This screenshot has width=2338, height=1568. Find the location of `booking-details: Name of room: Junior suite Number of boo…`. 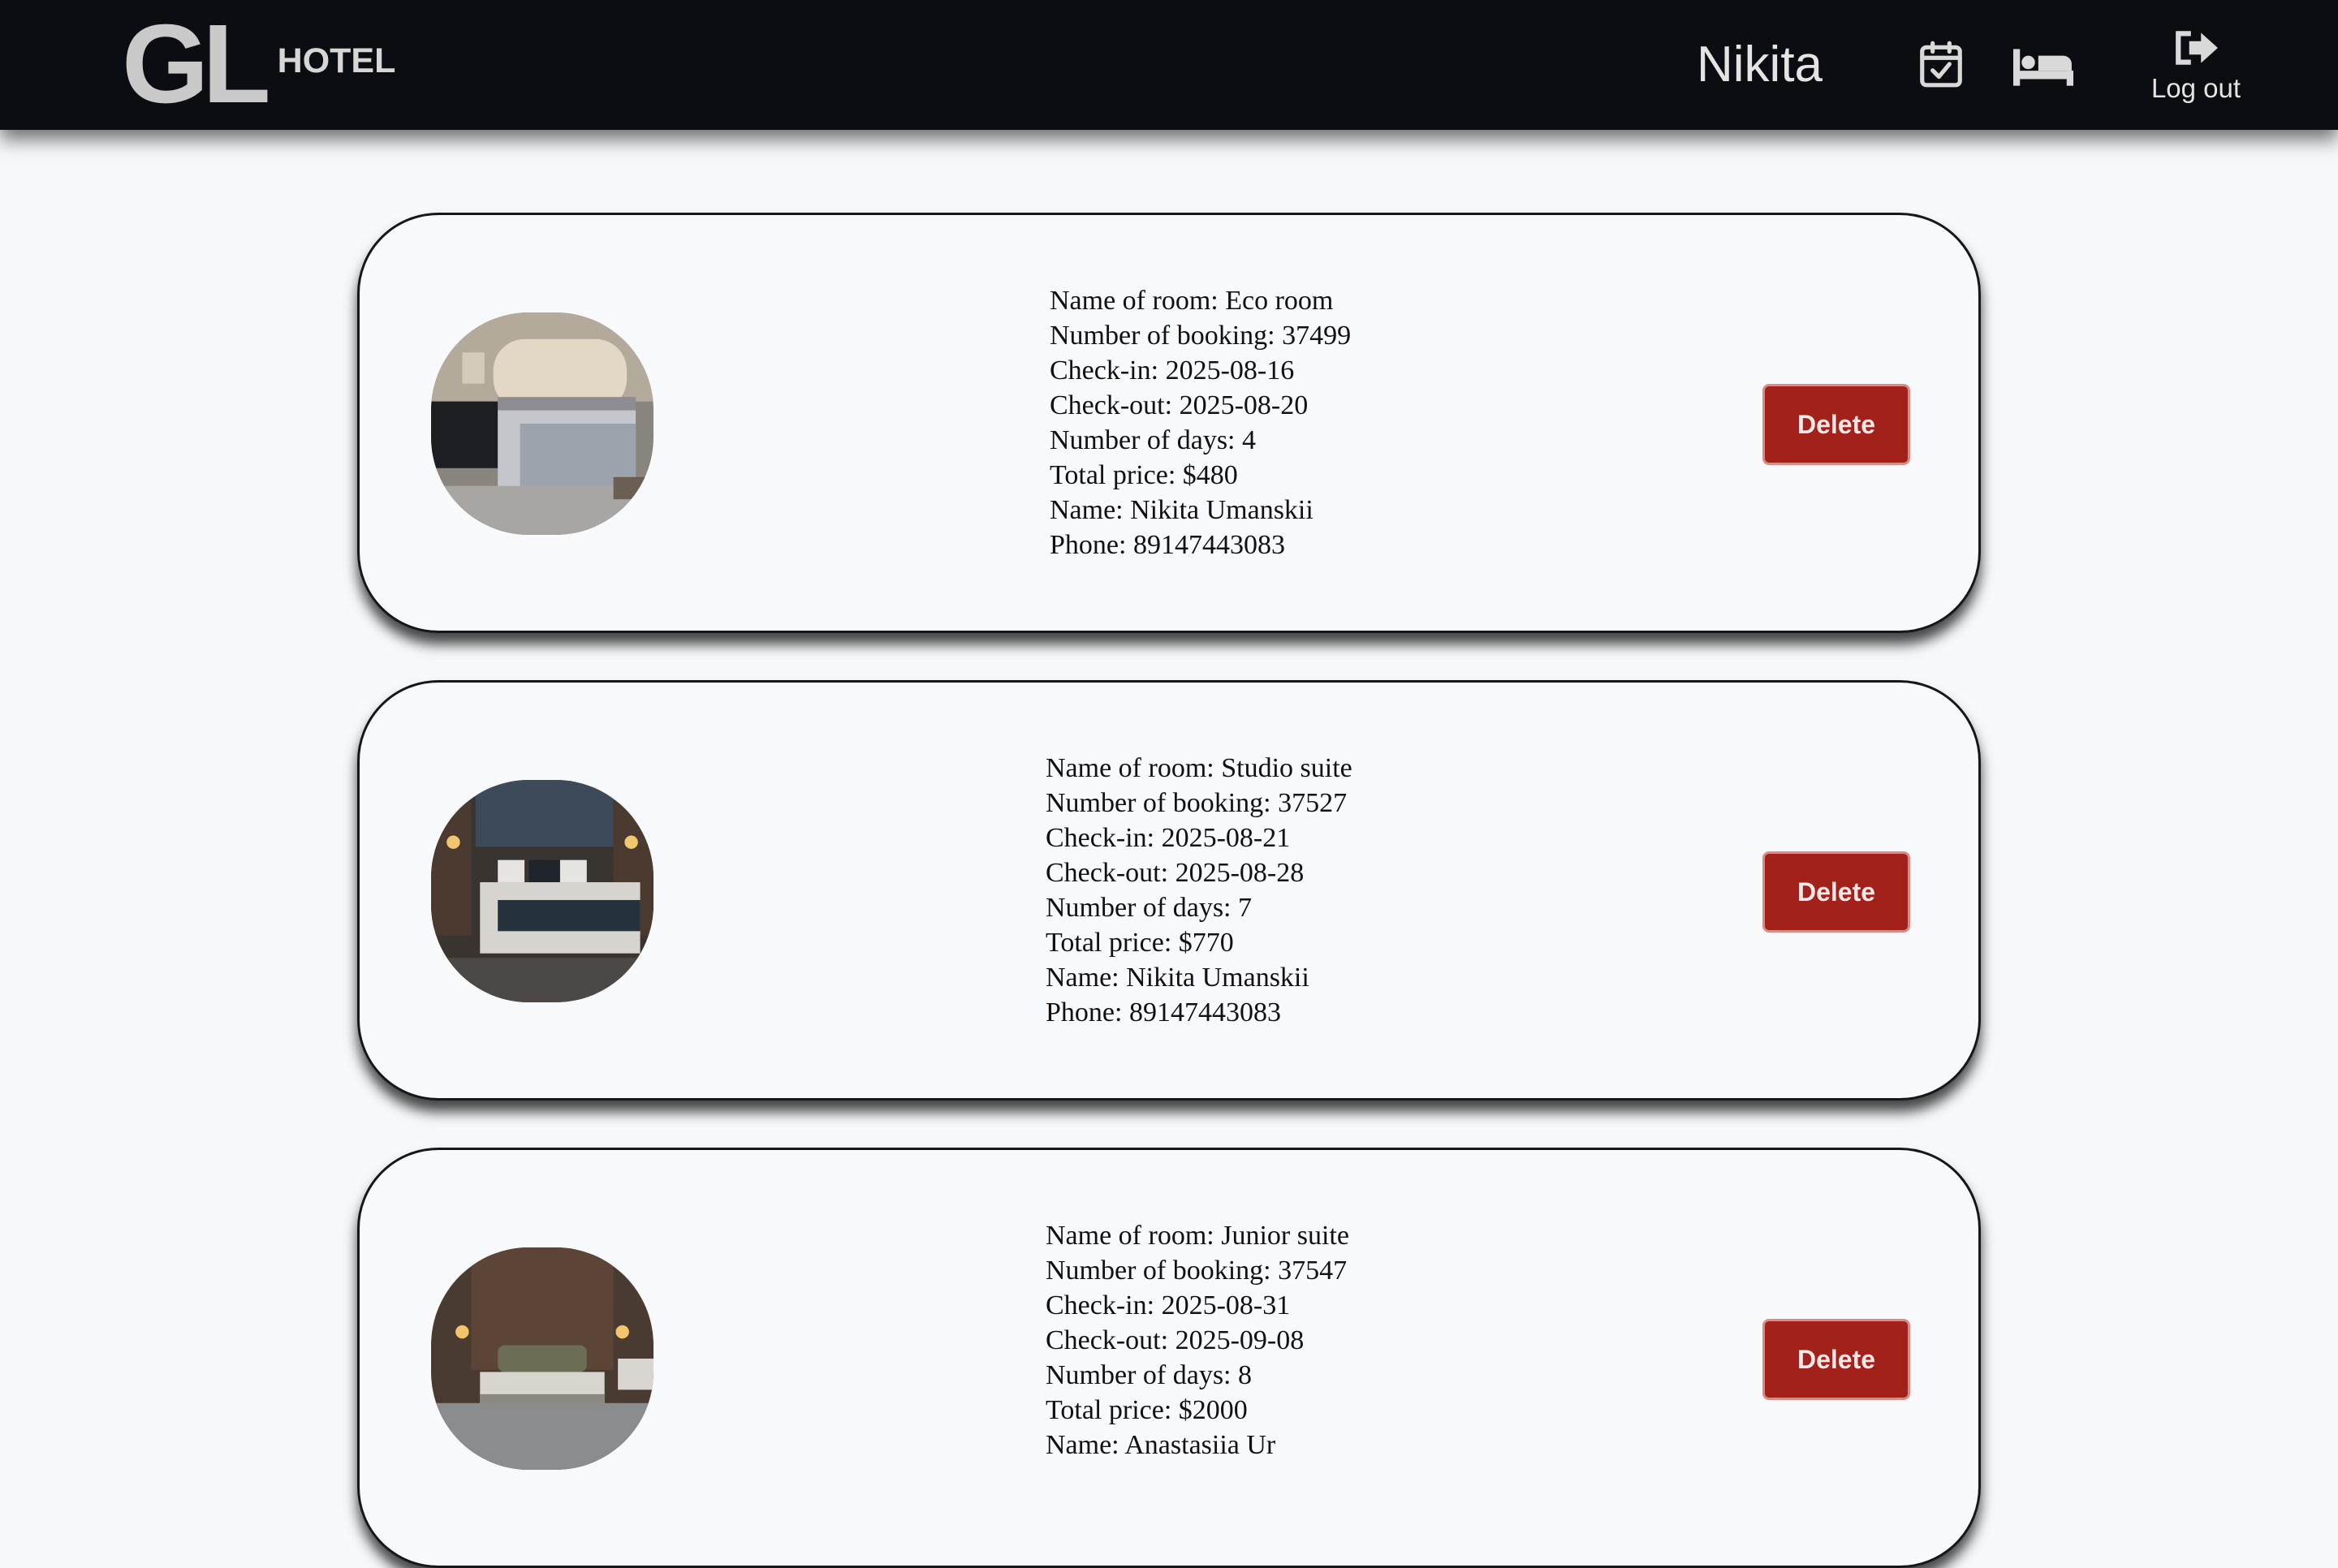

booking-details: Name of room: Junior suite Number of boo… is located at coordinates (1197, 1340).